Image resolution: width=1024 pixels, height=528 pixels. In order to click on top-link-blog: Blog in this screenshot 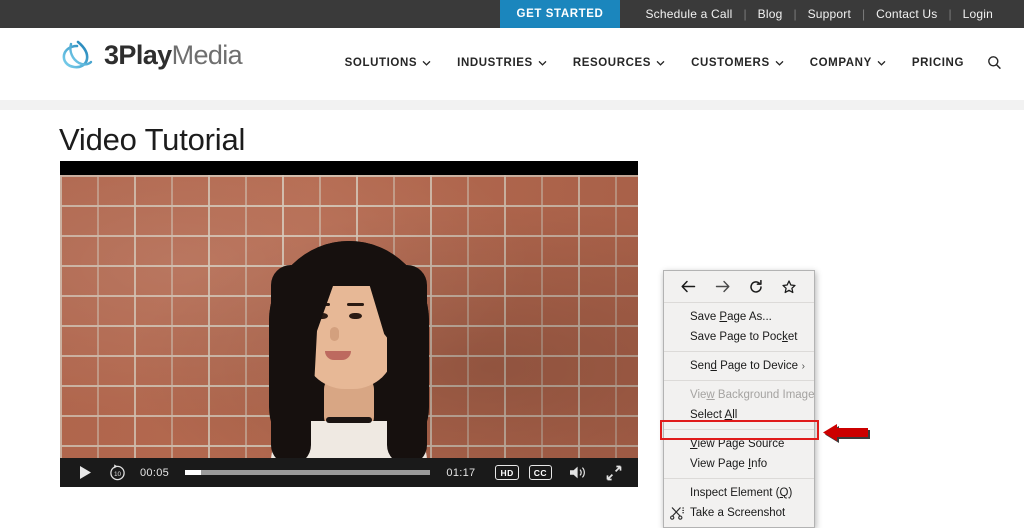, I will do `click(770, 14)`.